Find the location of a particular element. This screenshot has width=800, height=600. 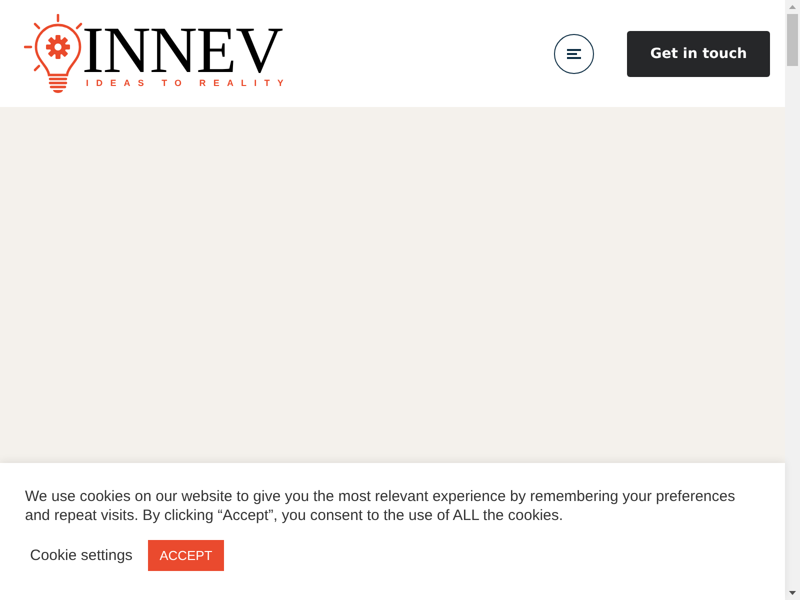

menu-button is located at coordinates (574, 54).